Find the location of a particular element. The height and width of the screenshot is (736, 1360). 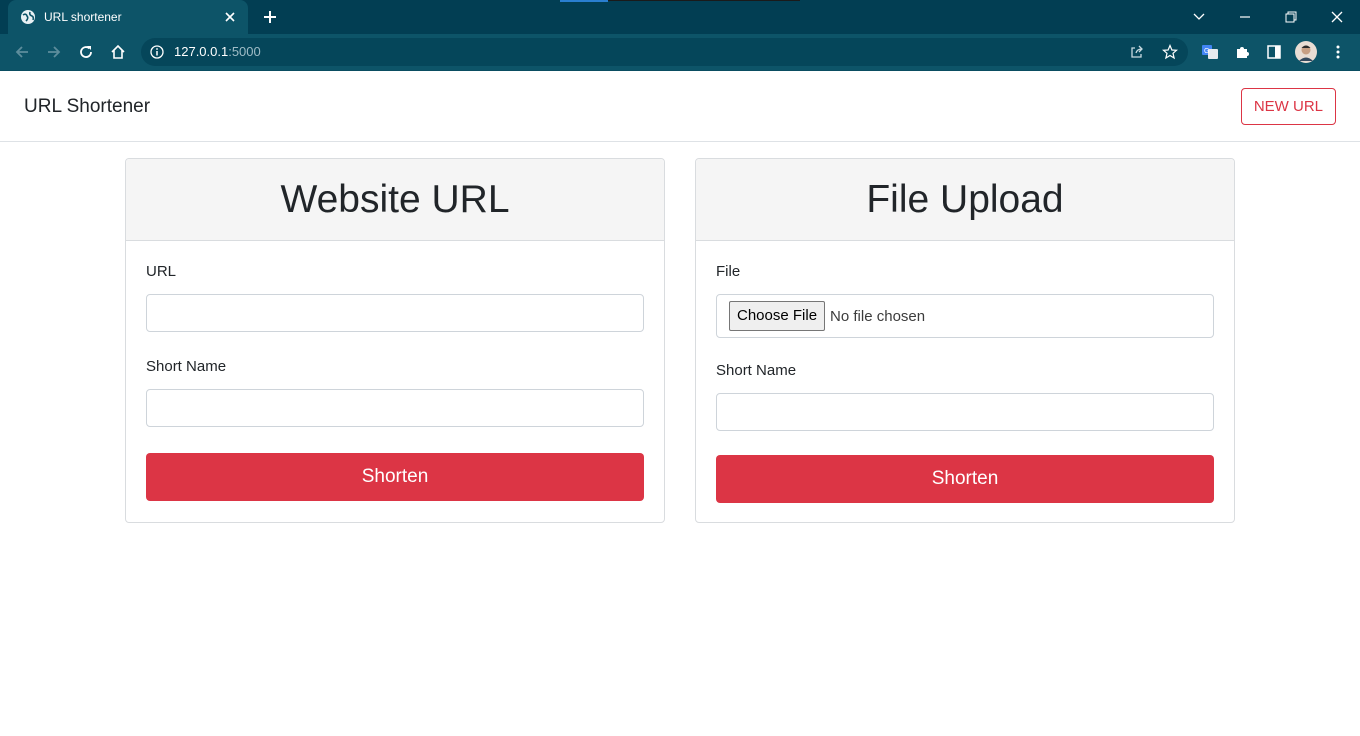

card-body: URL Short Name Shorten is located at coordinates (395, 371).